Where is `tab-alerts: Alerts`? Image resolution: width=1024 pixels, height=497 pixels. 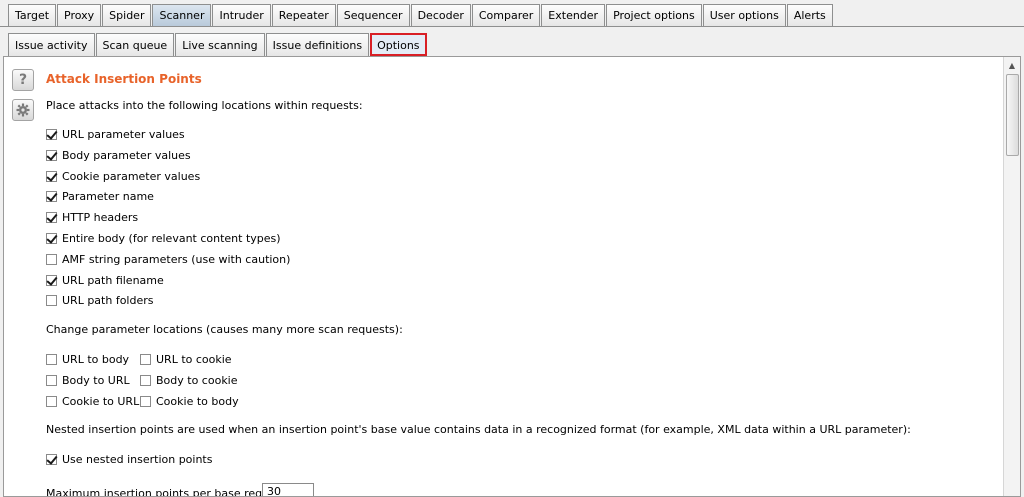 tab-alerts: Alerts is located at coordinates (809, 15).